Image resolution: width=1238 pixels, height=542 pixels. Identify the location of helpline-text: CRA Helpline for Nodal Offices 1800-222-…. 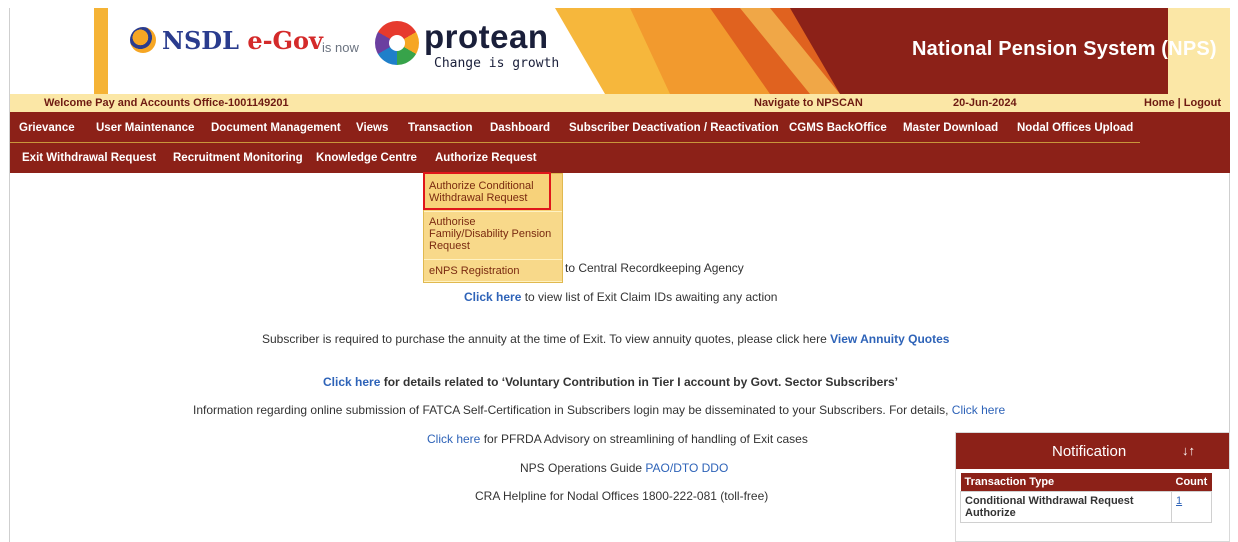
(622, 496).